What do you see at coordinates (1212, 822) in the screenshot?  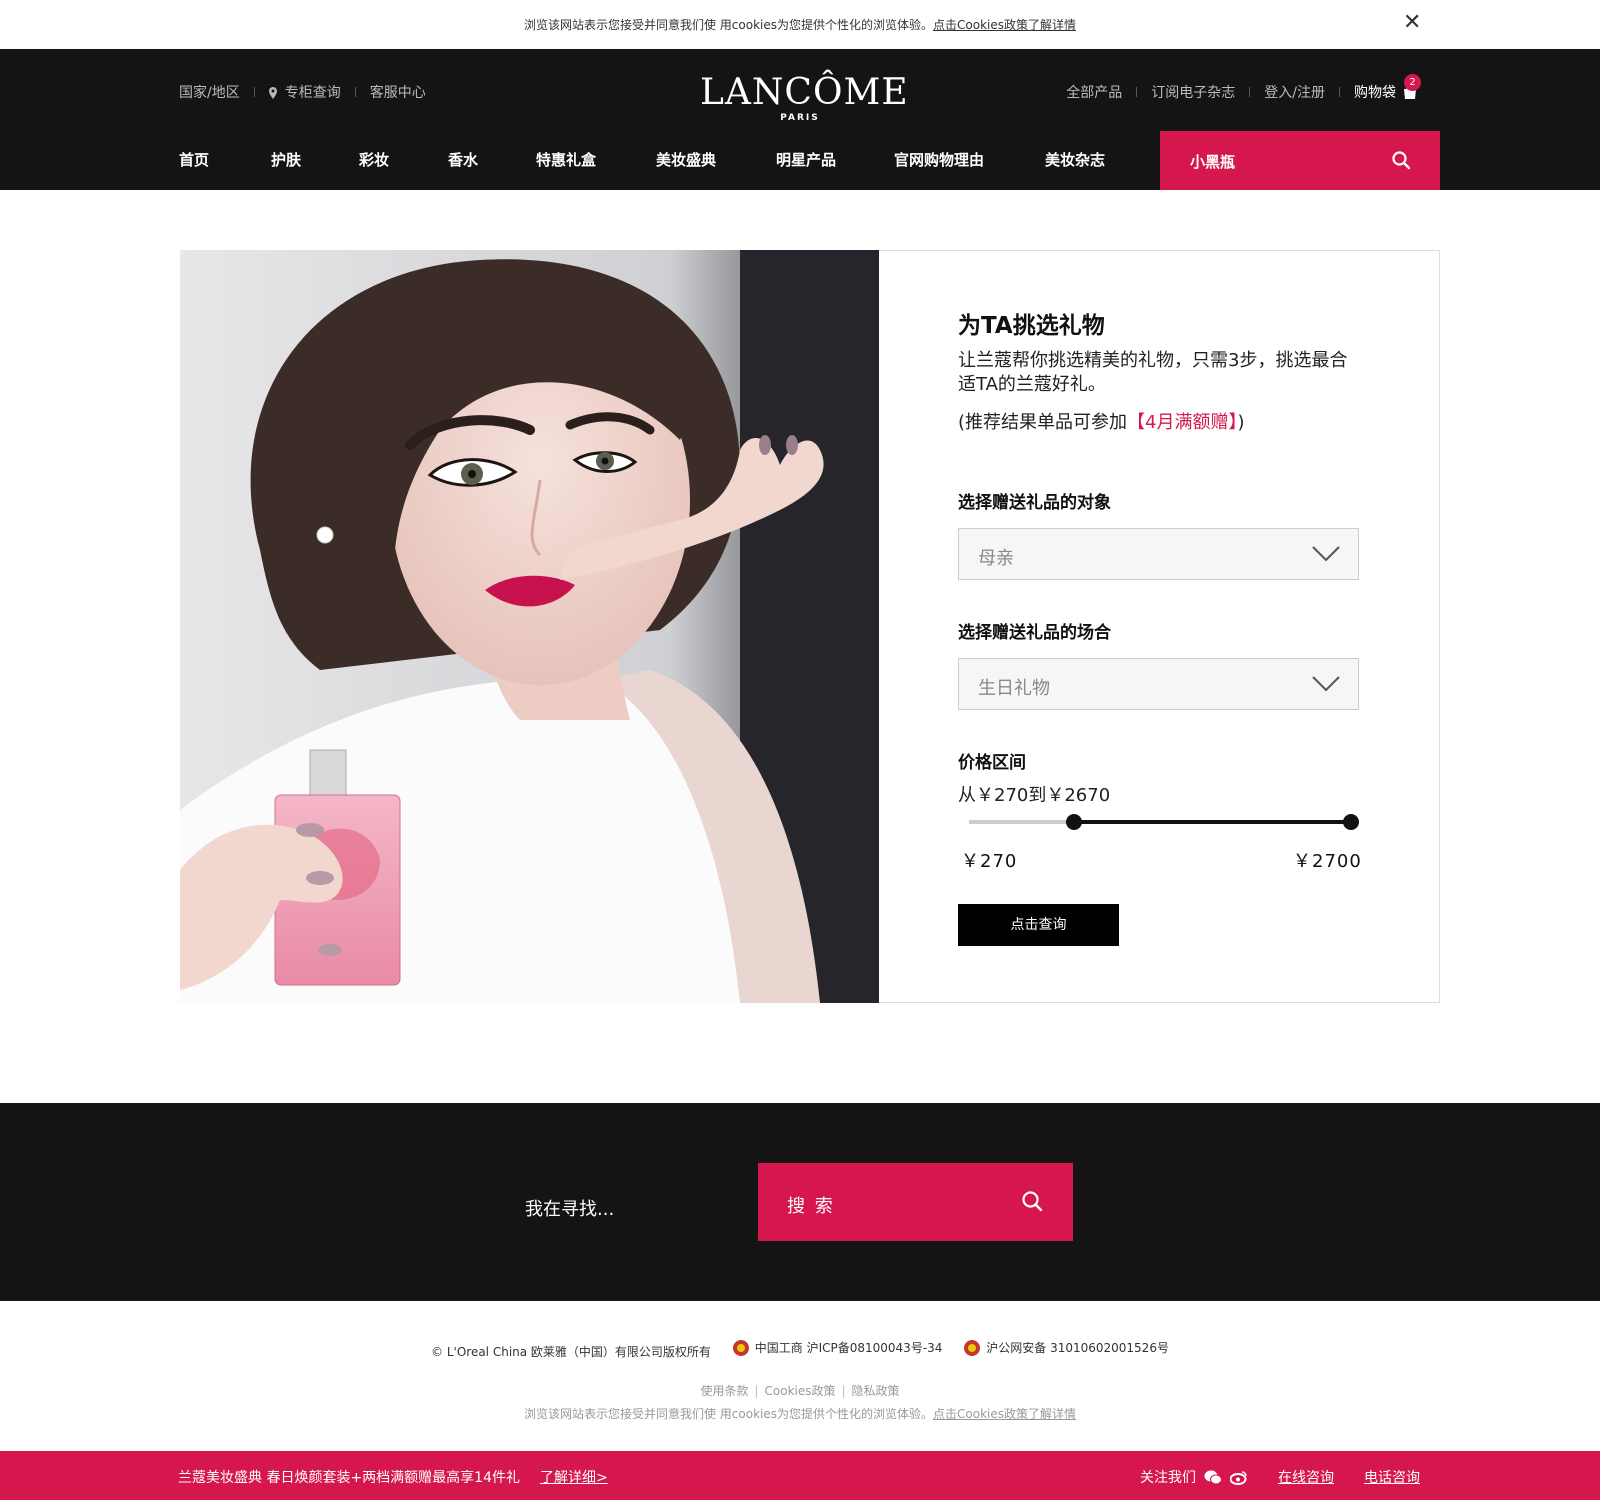 I see `slider-selected-range` at bounding box center [1212, 822].